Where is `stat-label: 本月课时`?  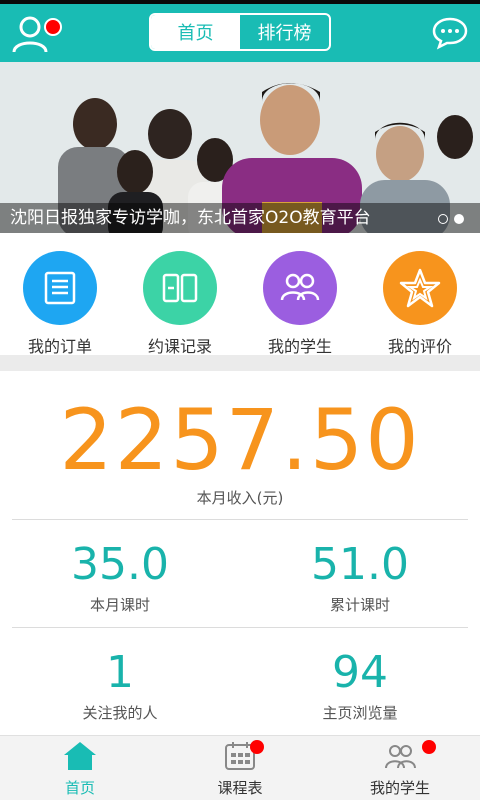 stat-label: 本月课时 is located at coordinates (119, 605).